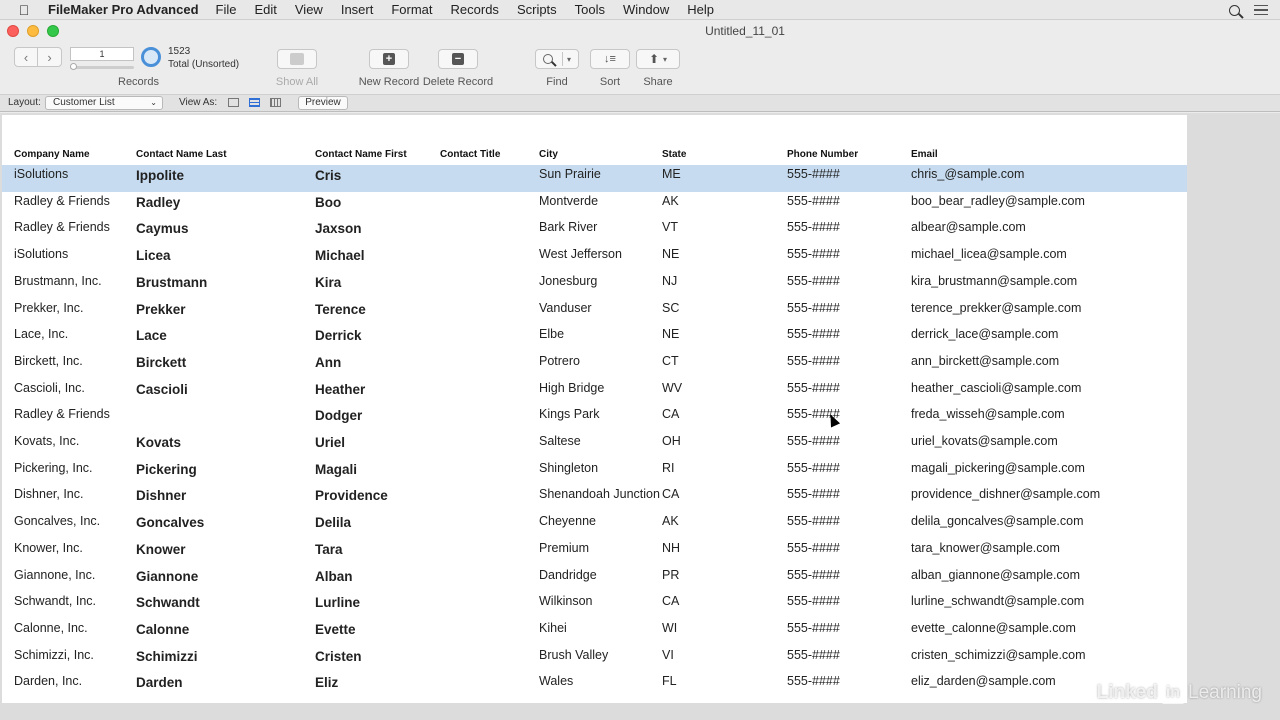 This screenshot has width=1280, height=720. Describe the element at coordinates (997, 521) in the screenshot. I see `cell-email: delila_goncalves@sample.com` at that location.